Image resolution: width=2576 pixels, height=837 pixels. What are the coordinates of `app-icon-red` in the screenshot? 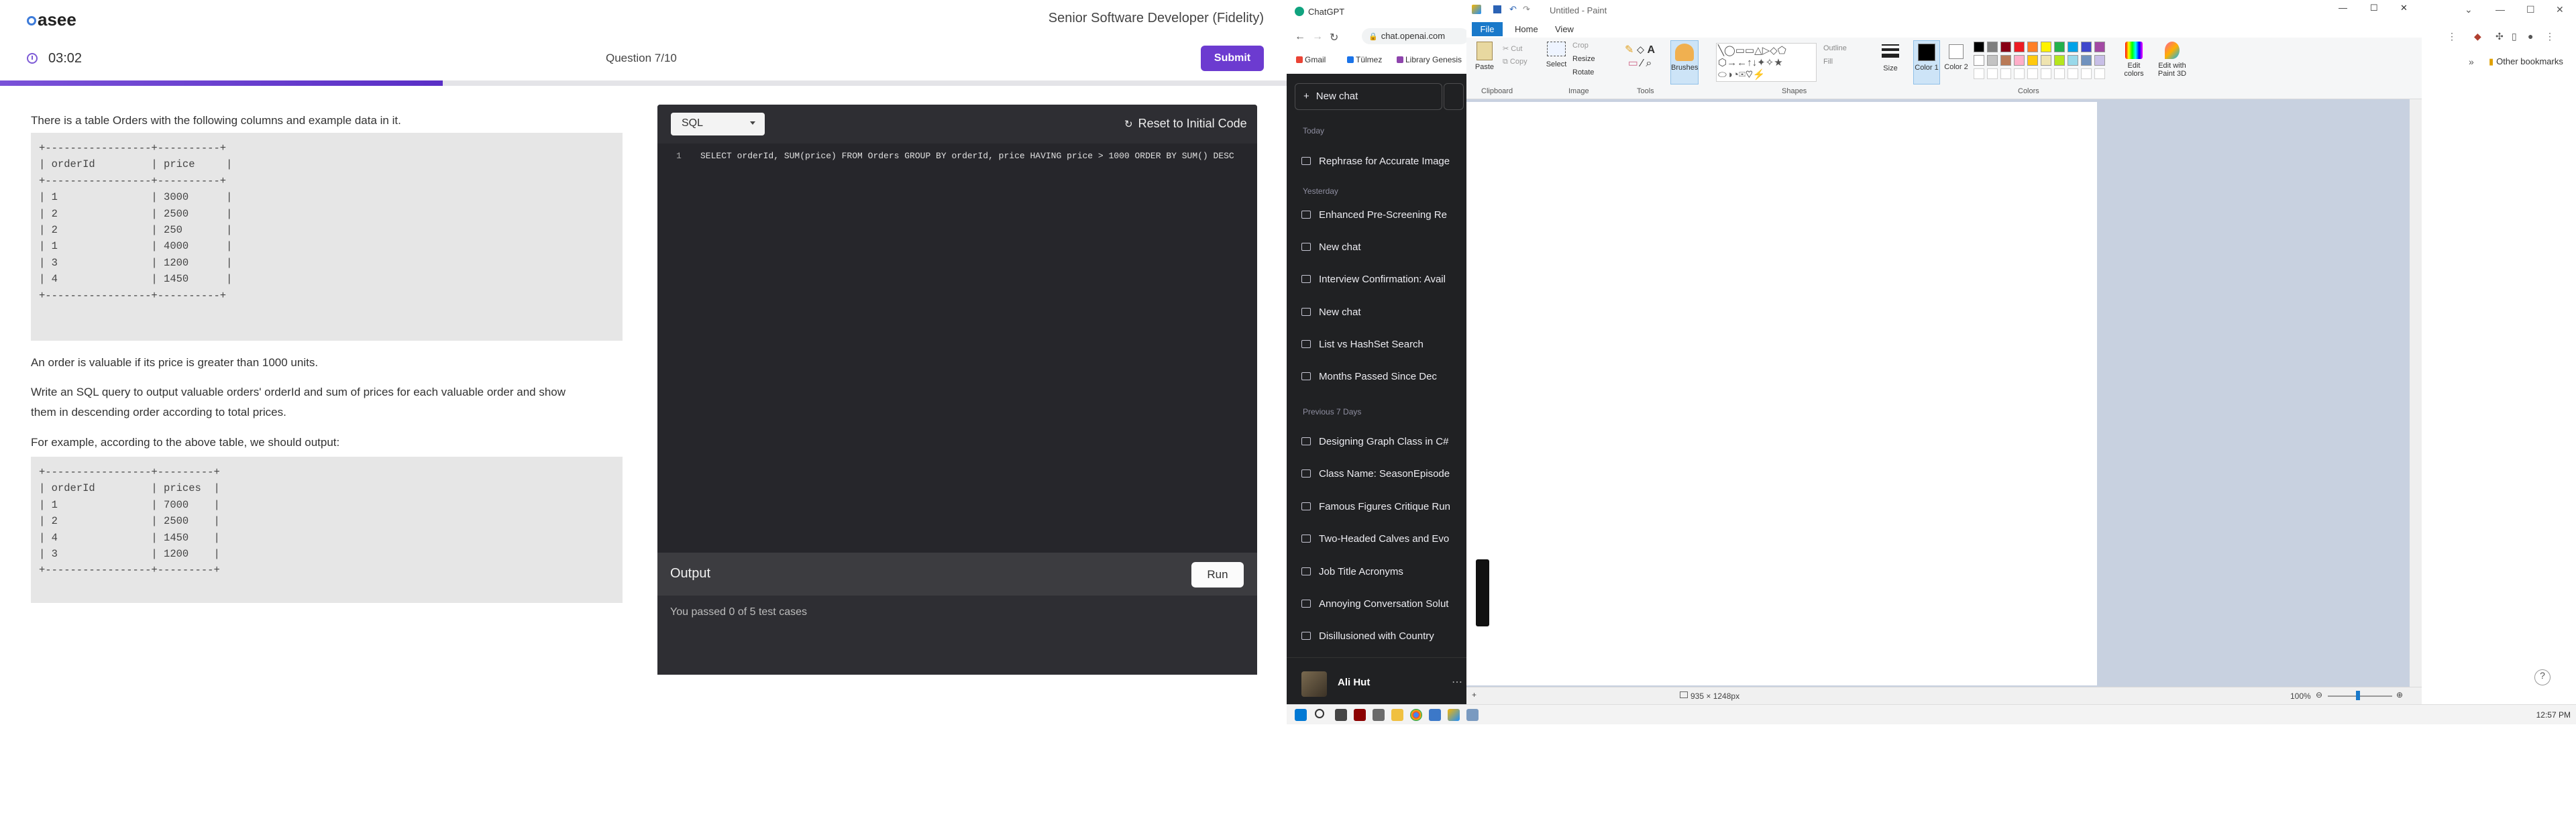 It's located at (1360, 715).